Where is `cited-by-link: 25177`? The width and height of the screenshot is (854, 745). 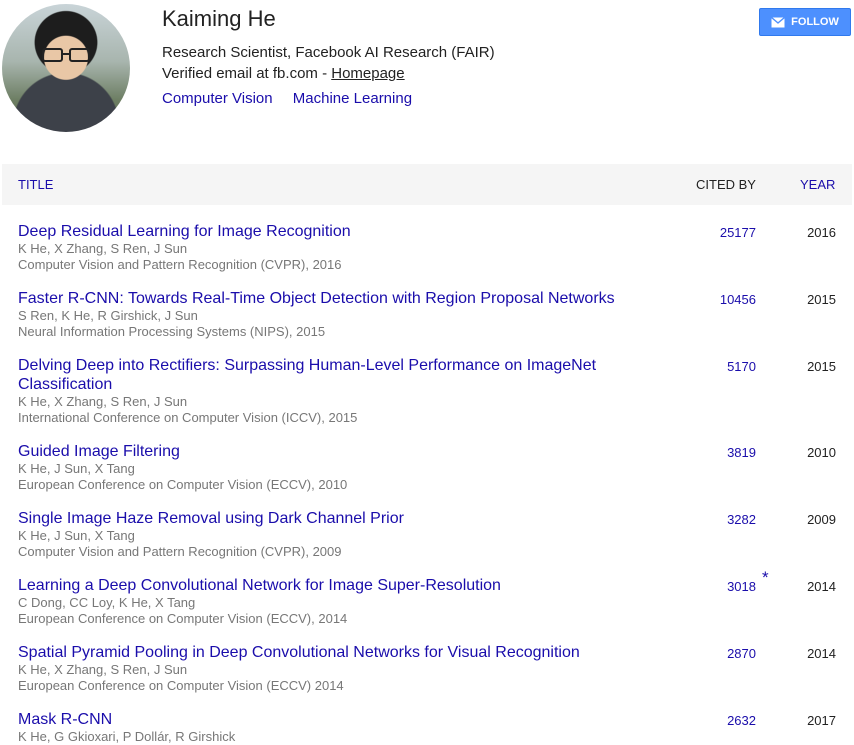 cited-by-link: 25177 is located at coordinates (738, 232).